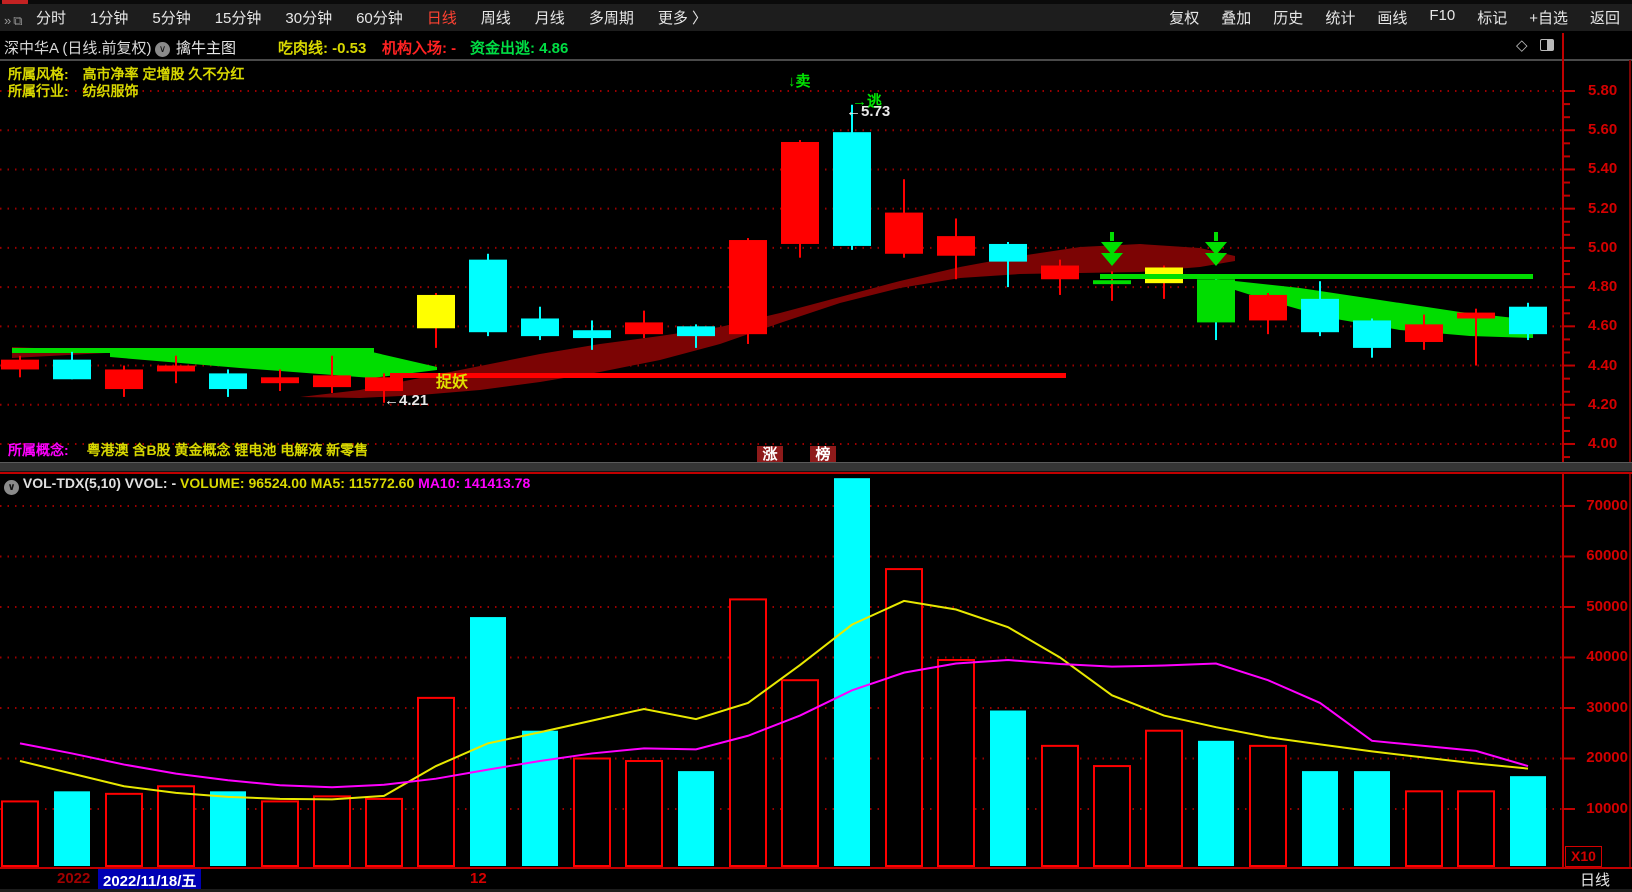  I want to click on collapse-indicator-icon: ∨, so click(11, 487).